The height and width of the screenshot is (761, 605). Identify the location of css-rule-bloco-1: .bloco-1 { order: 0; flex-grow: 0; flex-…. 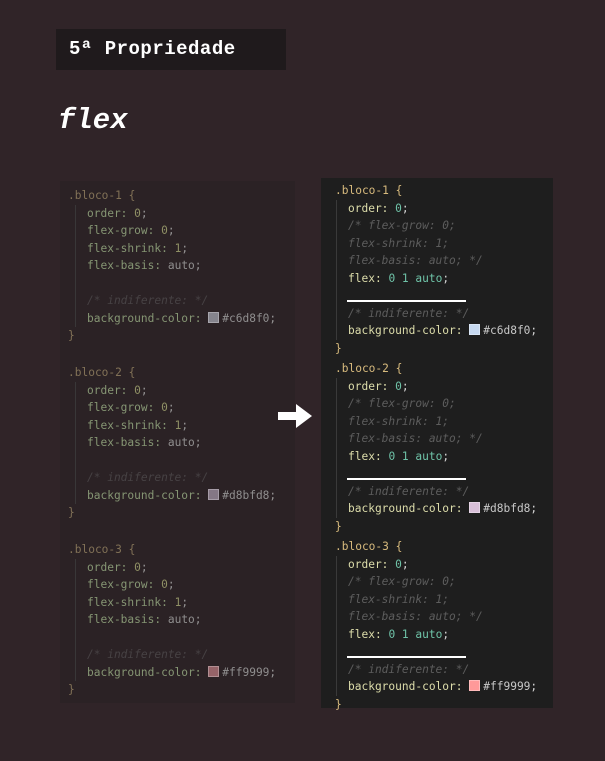
(172, 265).